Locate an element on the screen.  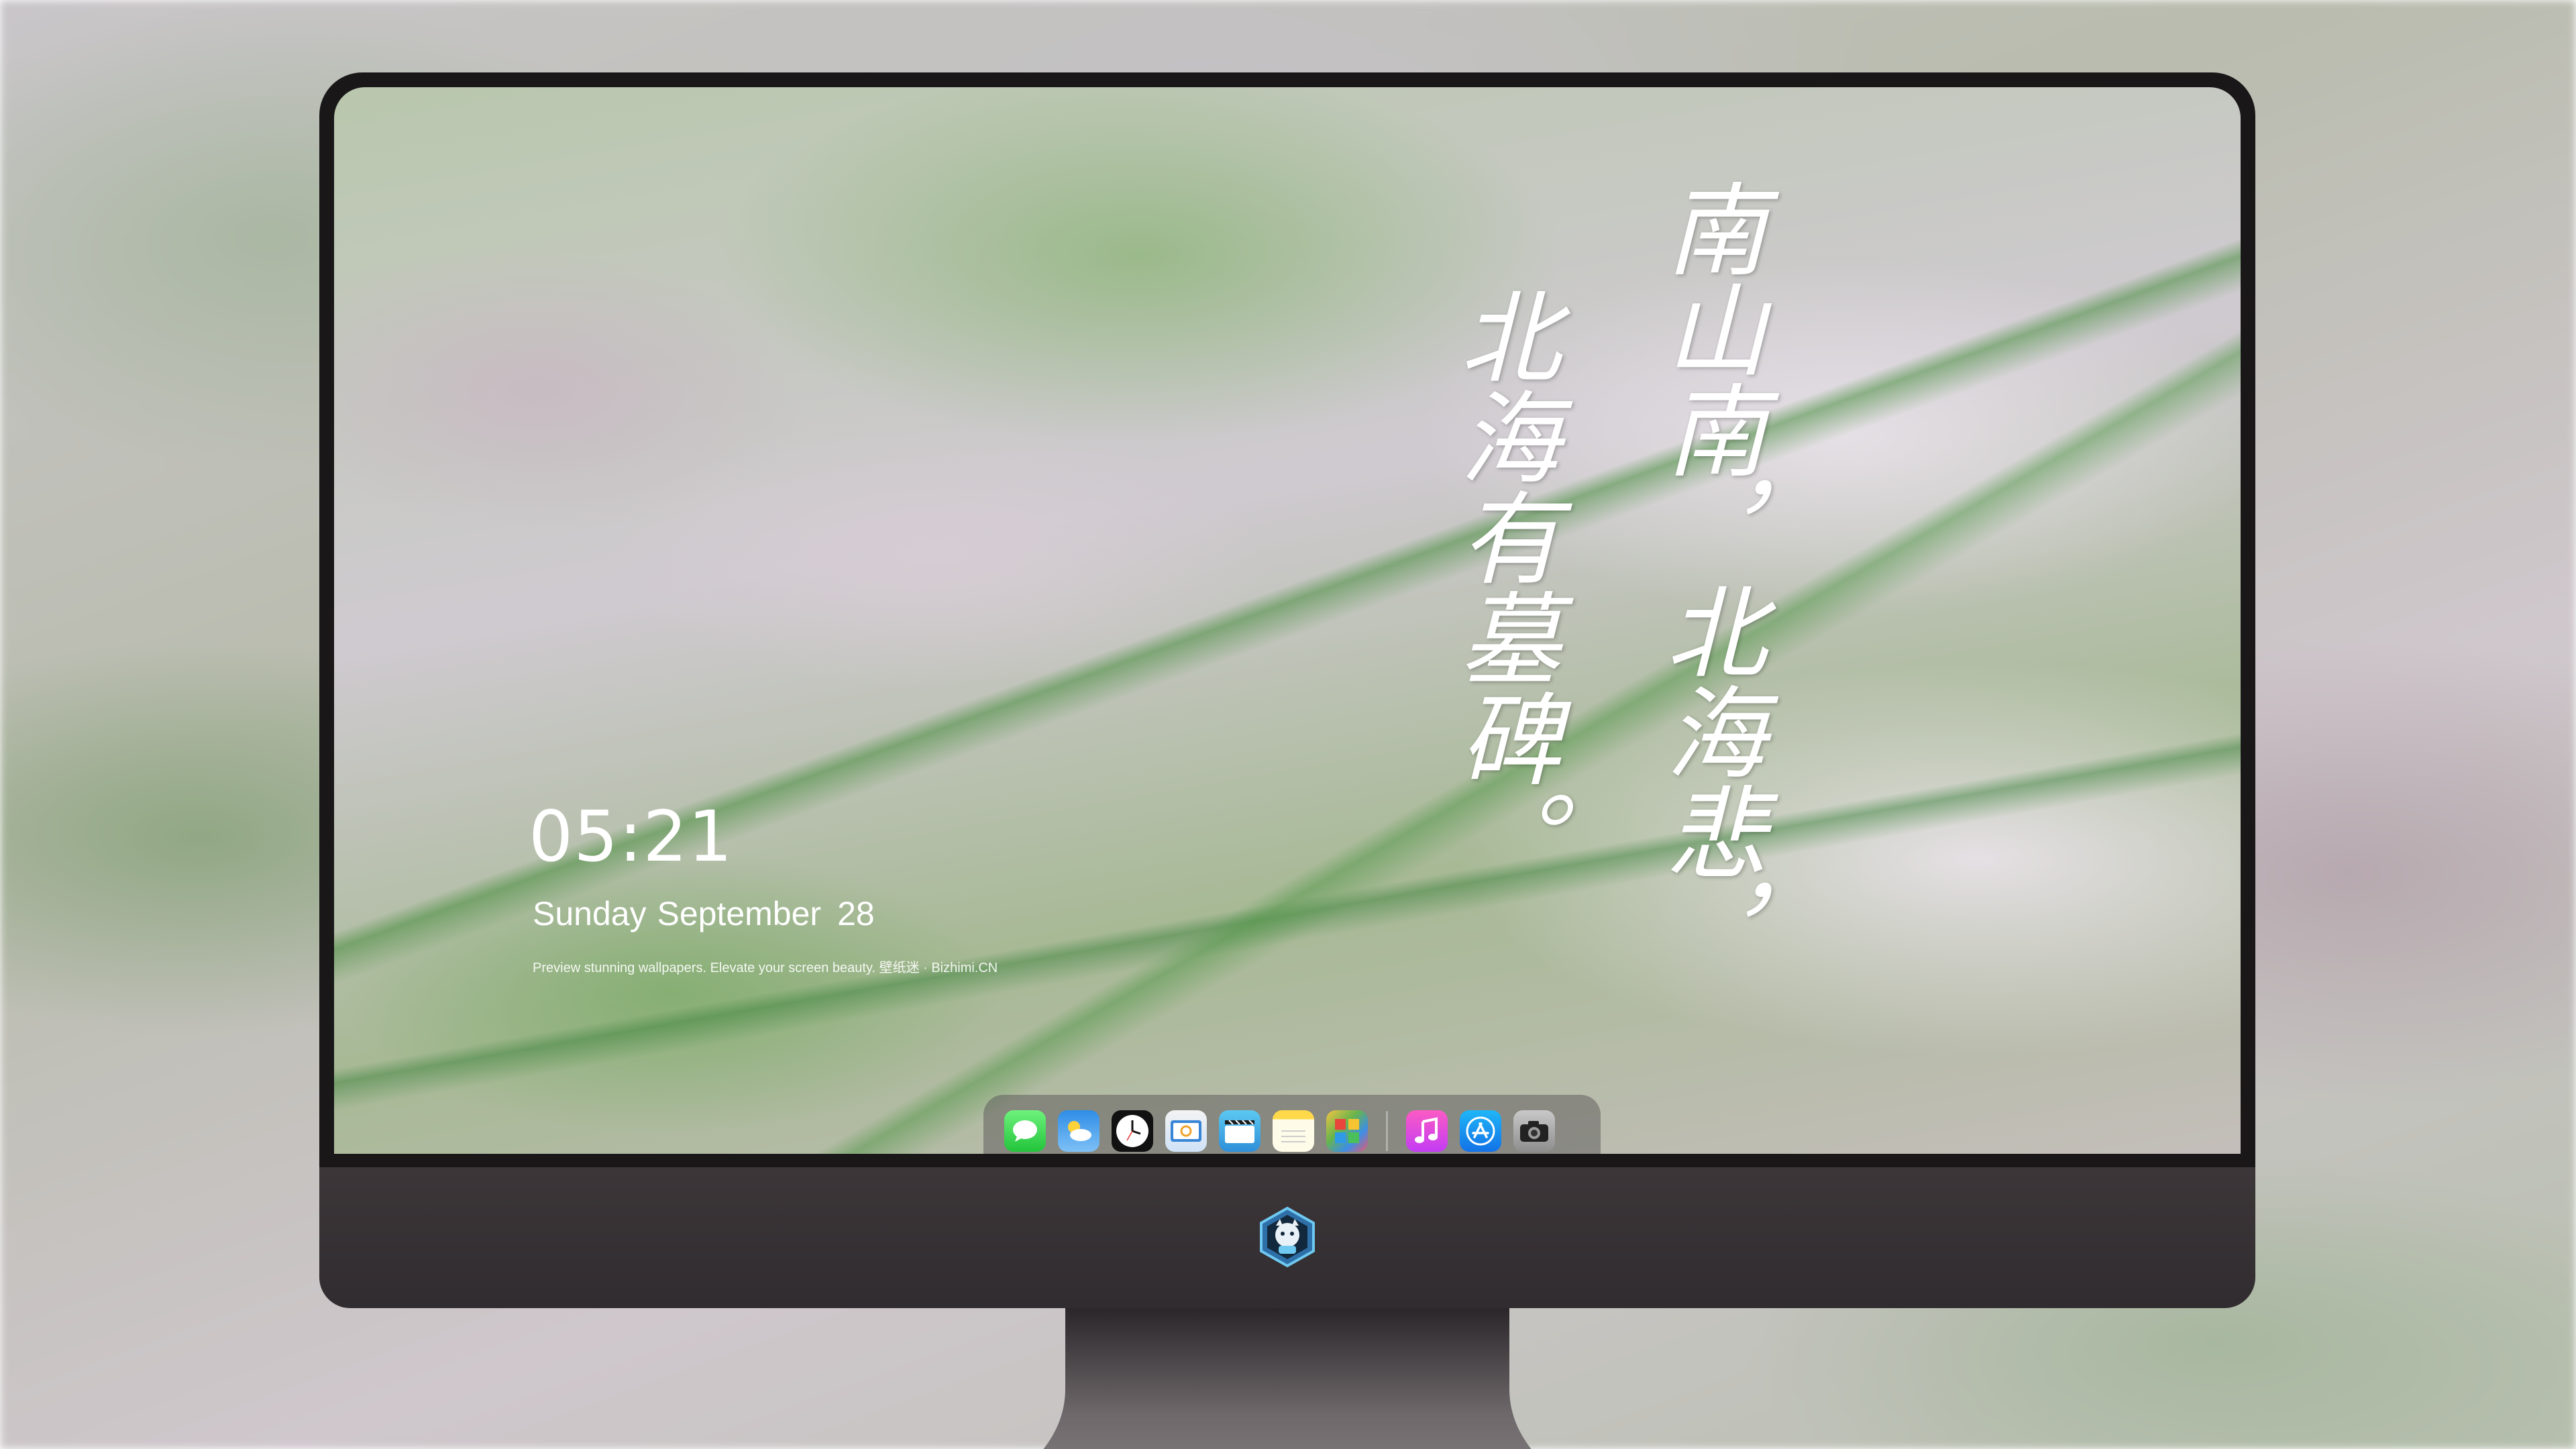
finder-icon is located at coordinates (1186, 1131).